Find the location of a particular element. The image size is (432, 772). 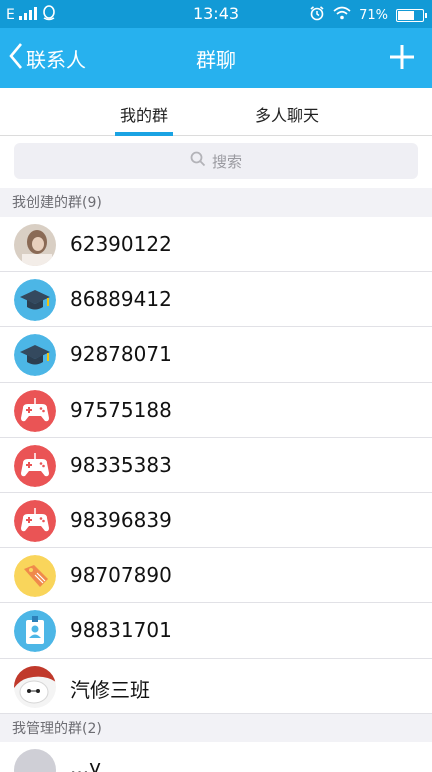

search-container: 搜索 is located at coordinates (216, 162).